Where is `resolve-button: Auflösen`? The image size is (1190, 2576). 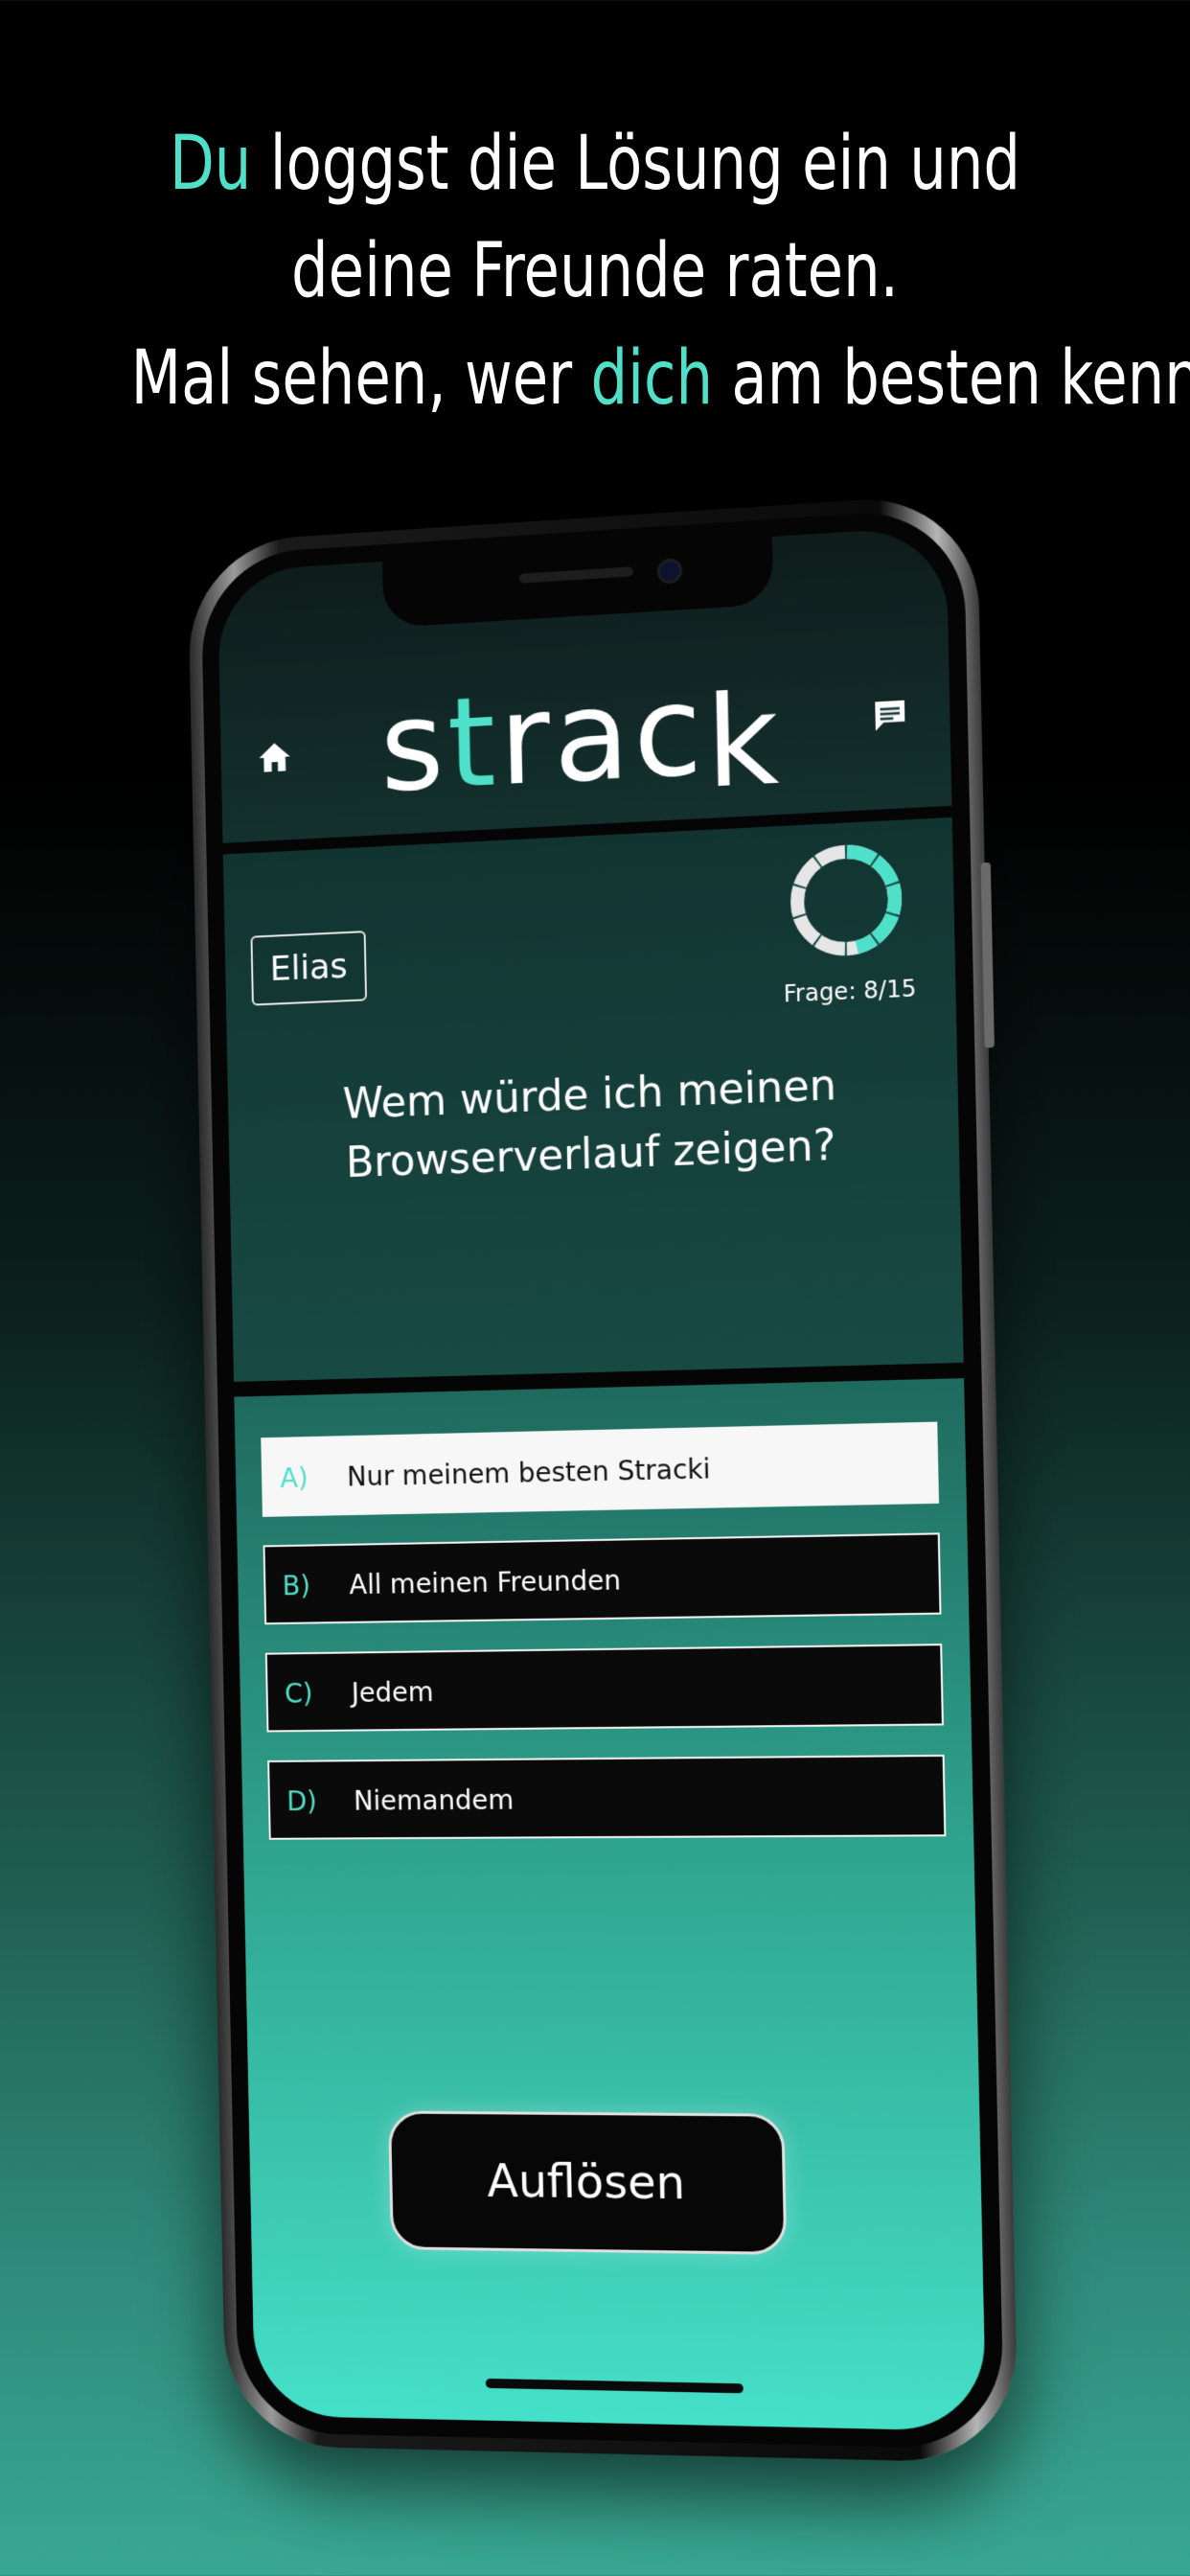
resolve-button: Auflösen is located at coordinates (588, 2182).